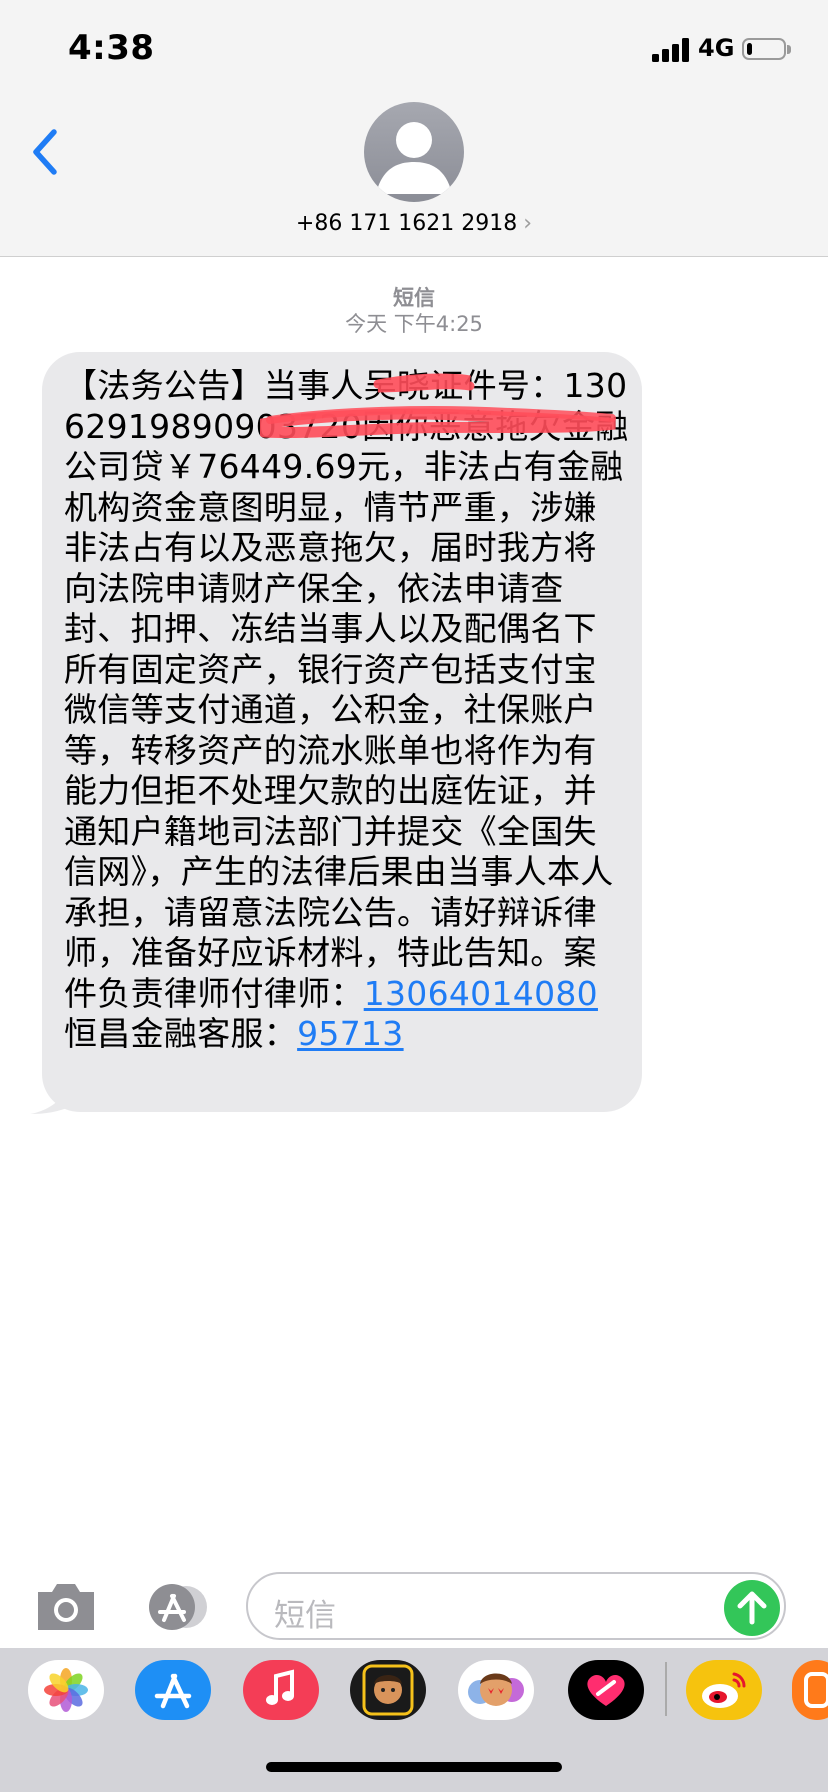  I want to click on memoji-app, so click(496, 1690).